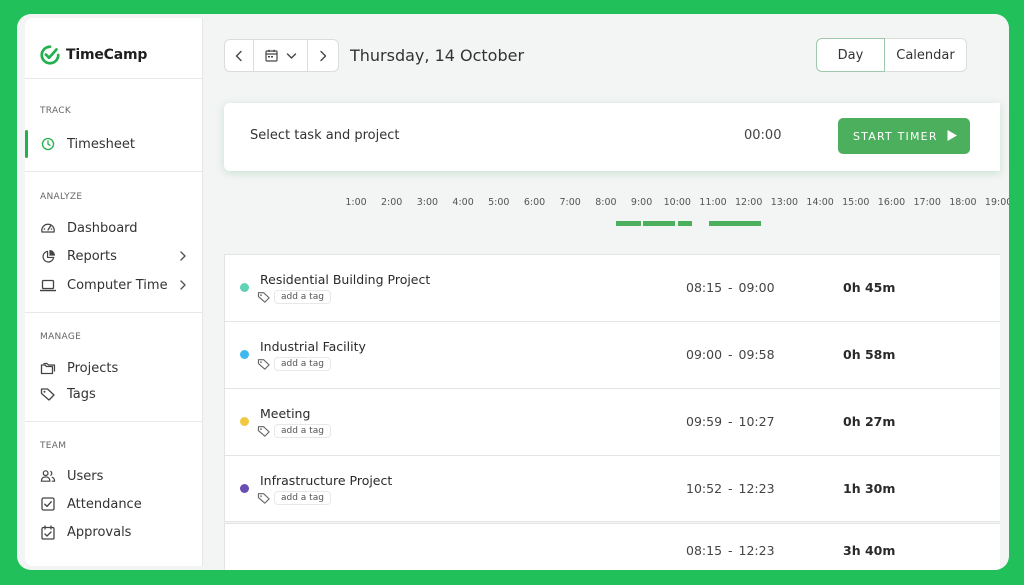 The height and width of the screenshot is (585, 1024). What do you see at coordinates (48, 368) in the screenshot?
I see `folder-icon` at bounding box center [48, 368].